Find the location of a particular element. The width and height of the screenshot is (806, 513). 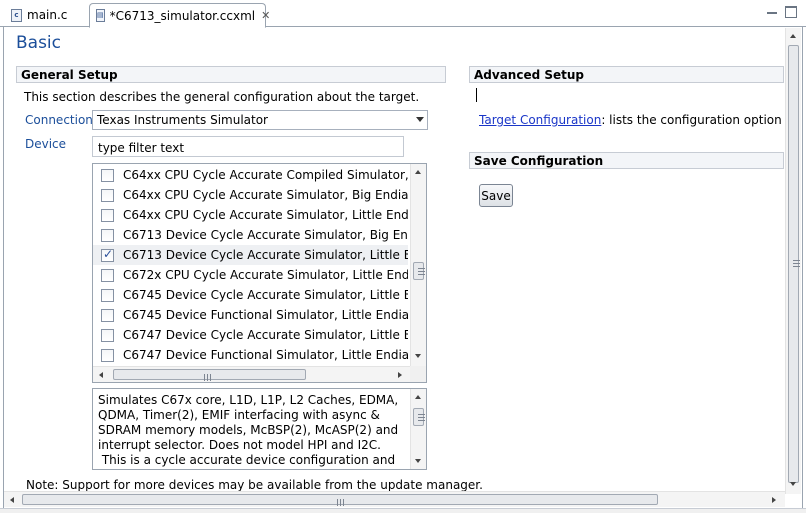

c-file-icon: c is located at coordinates (16, 15).